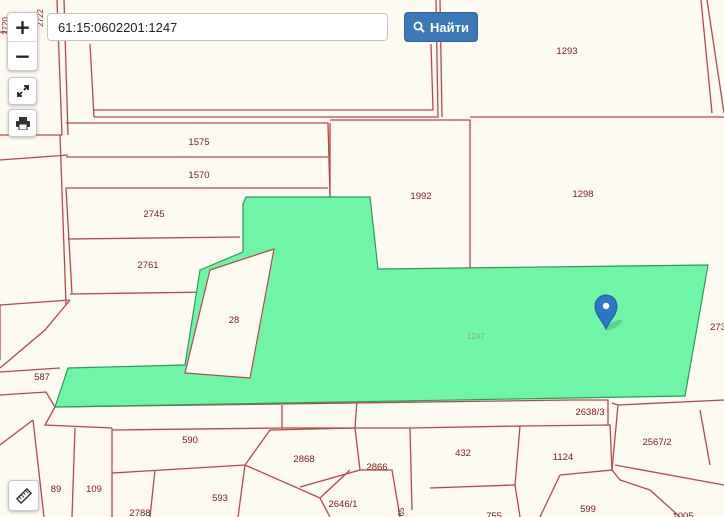 This screenshot has height=517, width=724. What do you see at coordinates (56, 489) in the screenshot?
I see `parcel-label-89: 89` at bounding box center [56, 489].